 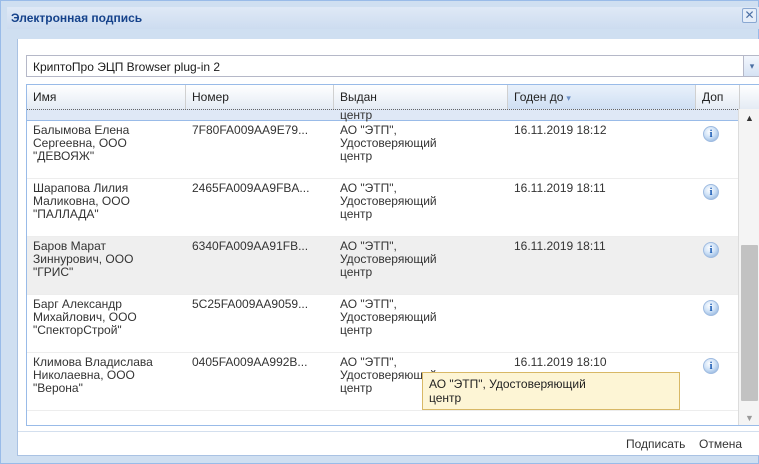 I want to click on name-cell: Баров Марат Зиннурович, ООО "ГРИС", so click(x=83, y=259).